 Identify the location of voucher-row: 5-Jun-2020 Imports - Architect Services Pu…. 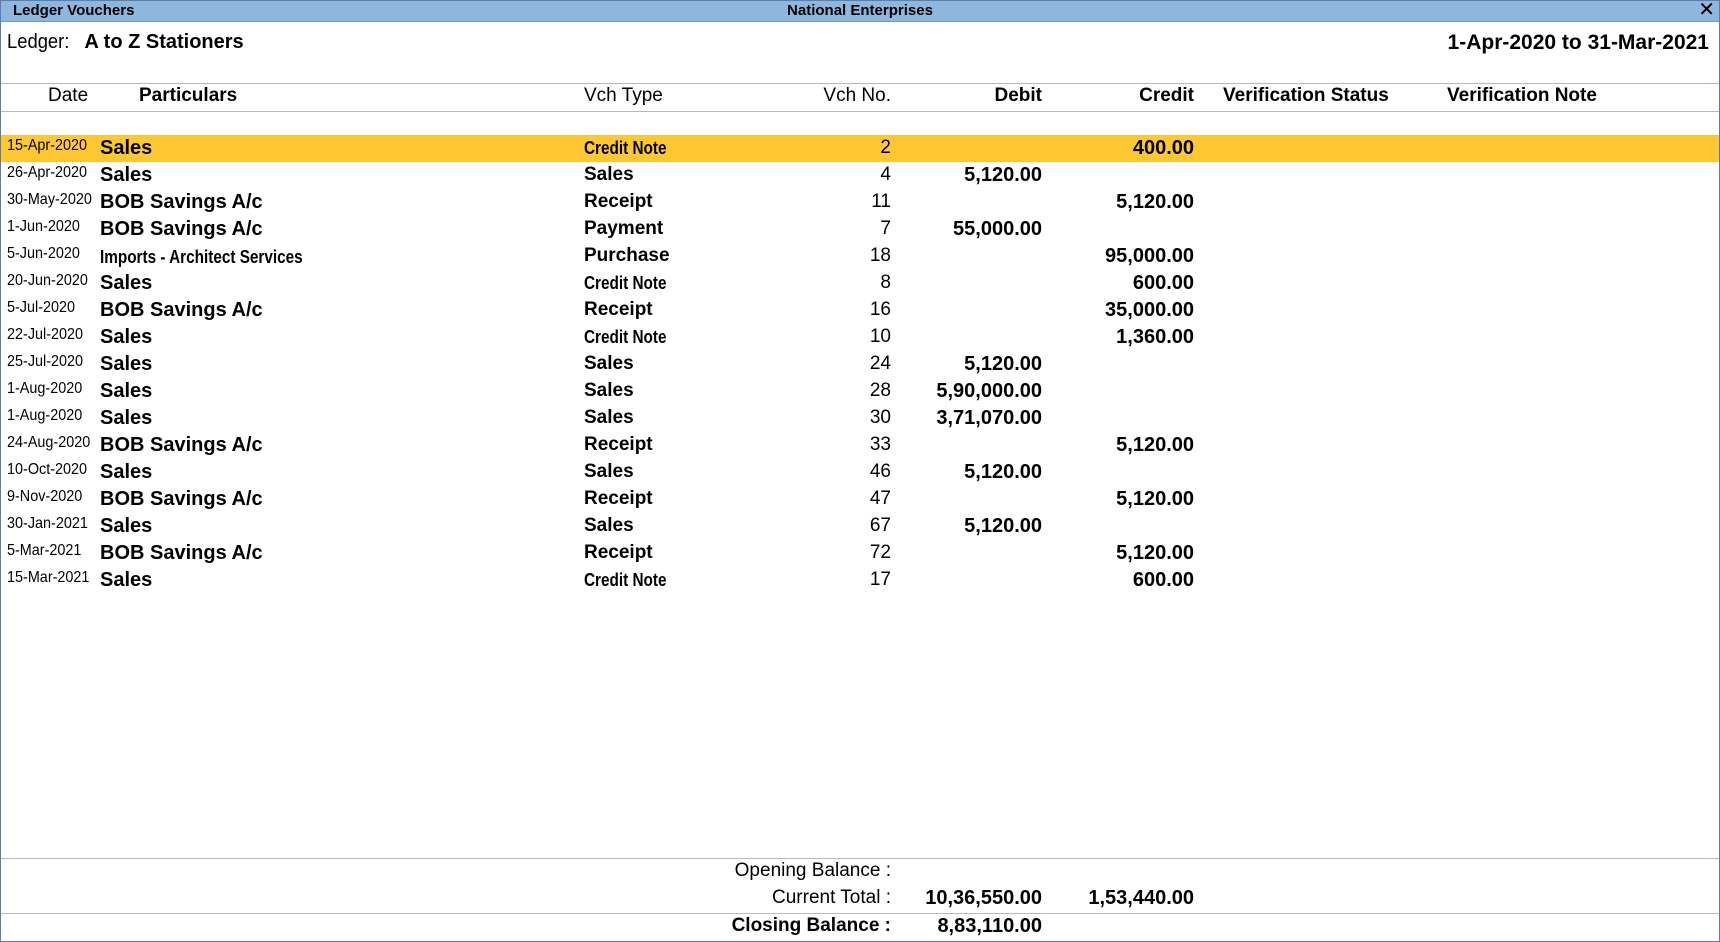
(860, 256).